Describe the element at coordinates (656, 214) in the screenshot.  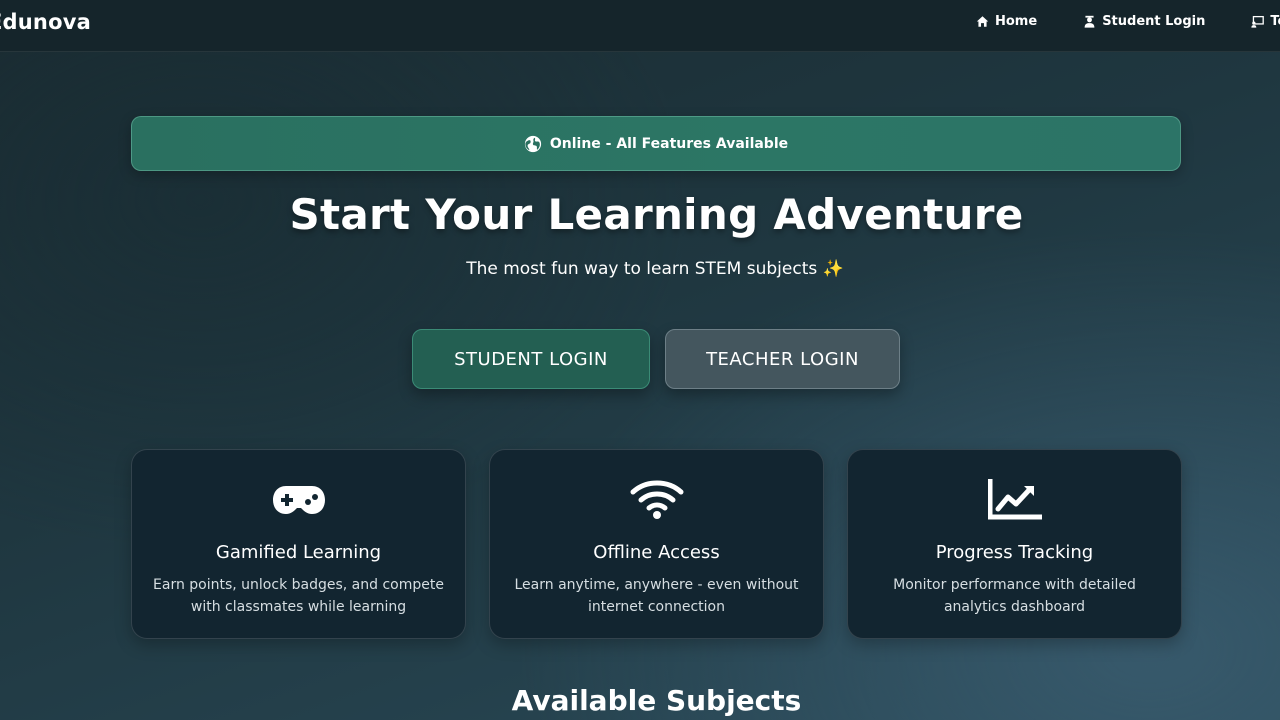
I see `hero-title: Start Your Learning Adventure` at that location.